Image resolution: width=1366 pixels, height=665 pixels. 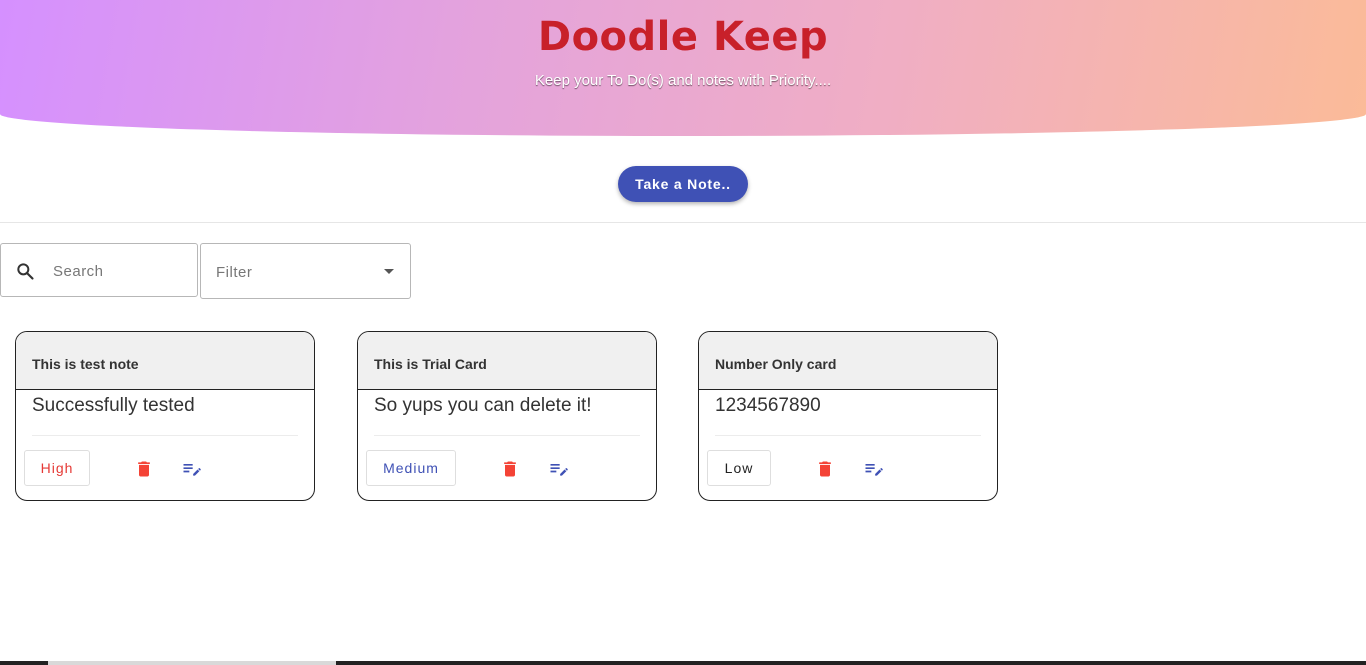 I want to click on note-title: This is Trial Card, so click(x=430, y=364).